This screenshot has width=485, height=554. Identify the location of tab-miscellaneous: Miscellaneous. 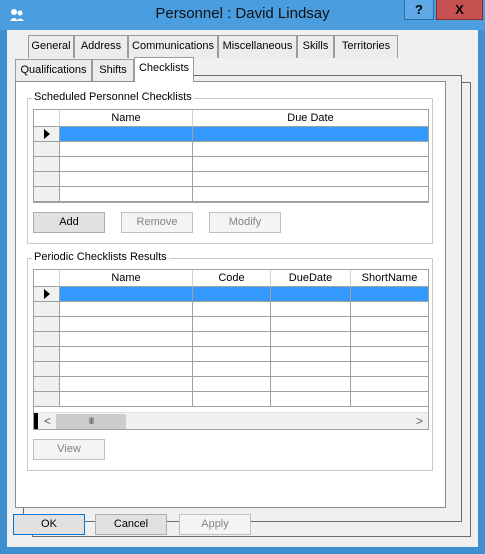
(257, 46).